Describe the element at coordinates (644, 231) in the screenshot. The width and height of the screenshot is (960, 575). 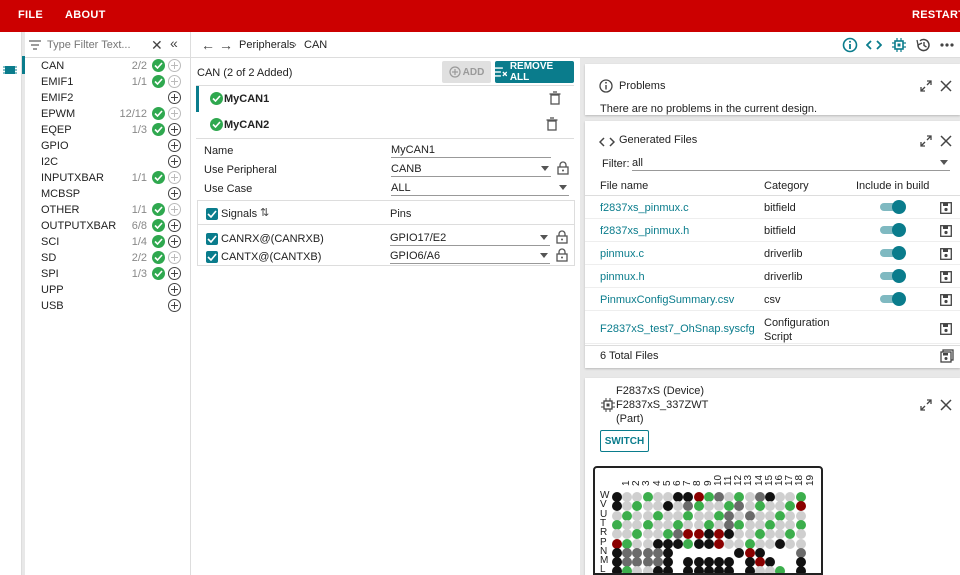
I see `file-name-link: f2837xs_pinmux.h` at that location.